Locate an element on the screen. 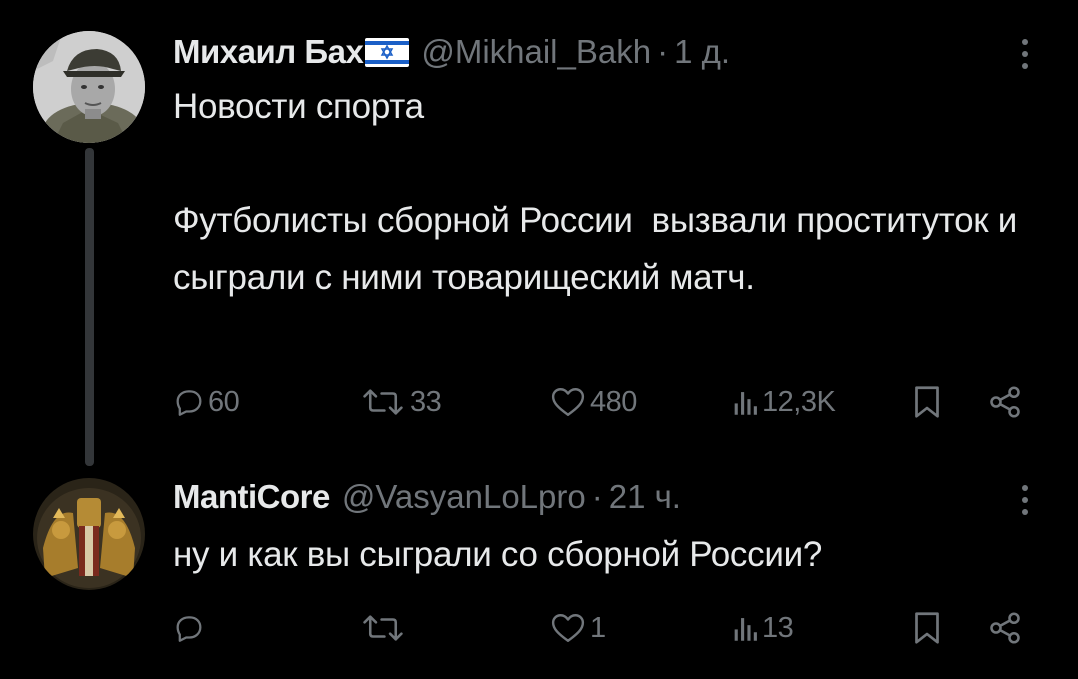 This screenshot has height=679, width=1078. timestamp: 21 ч. is located at coordinates (645, 497).